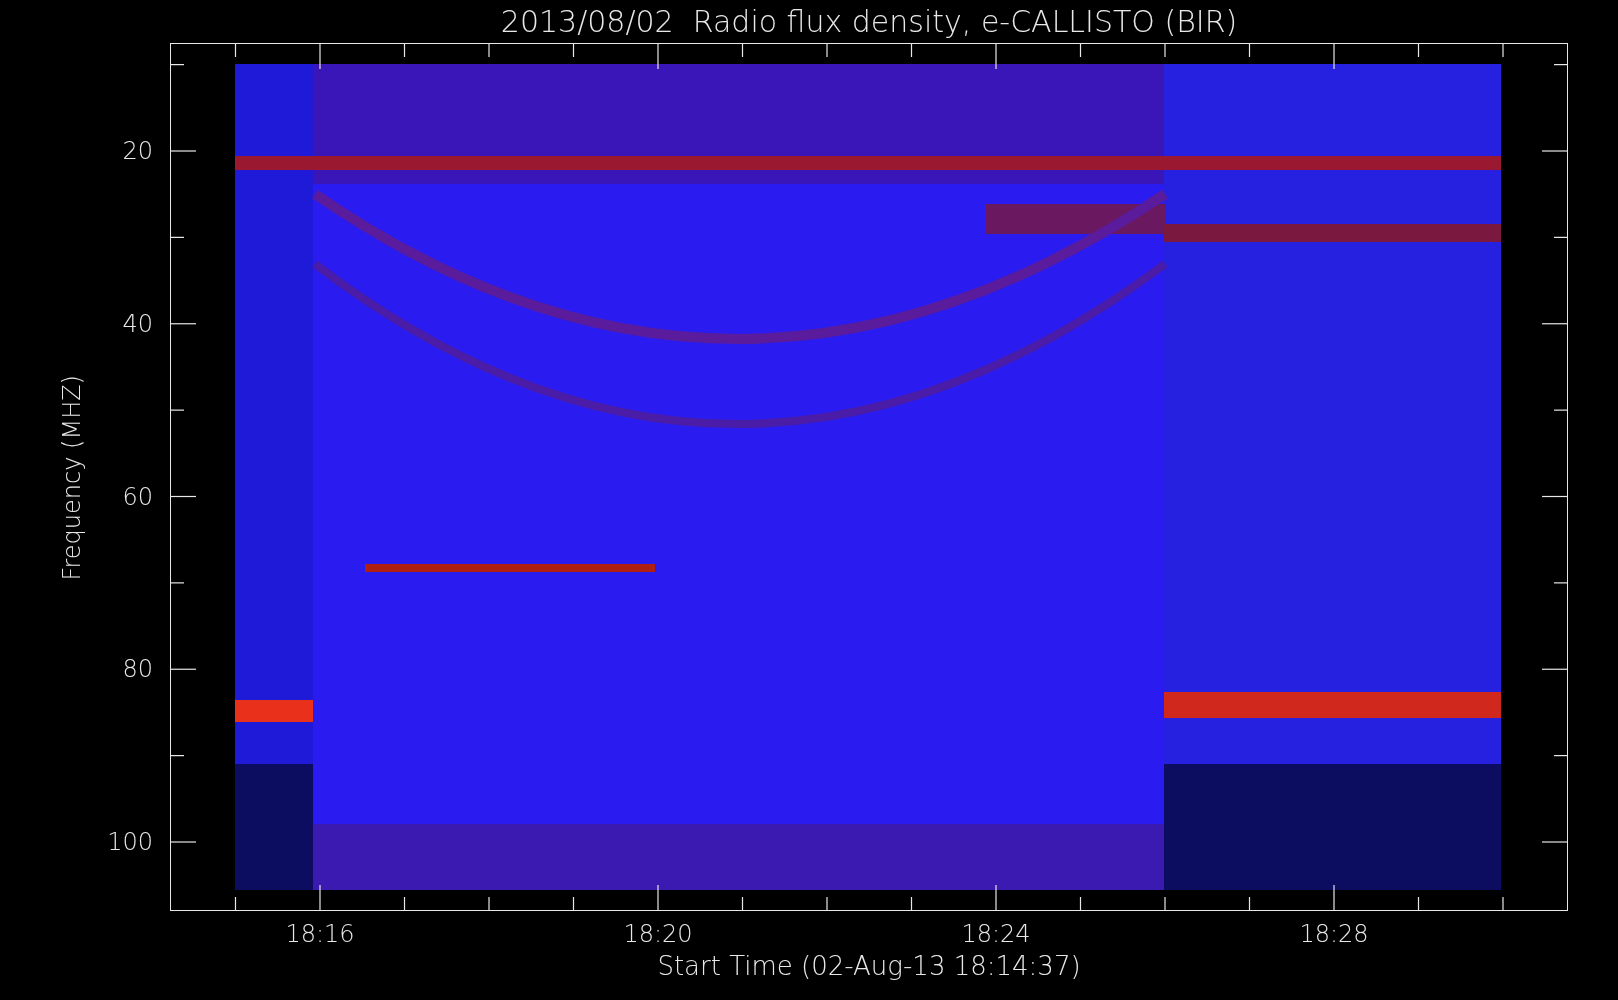 The image size is (1618, 1000). Describe the element at coordinates (137, 496) in the screenshot. I see `y-tick-label: 60` at that location.